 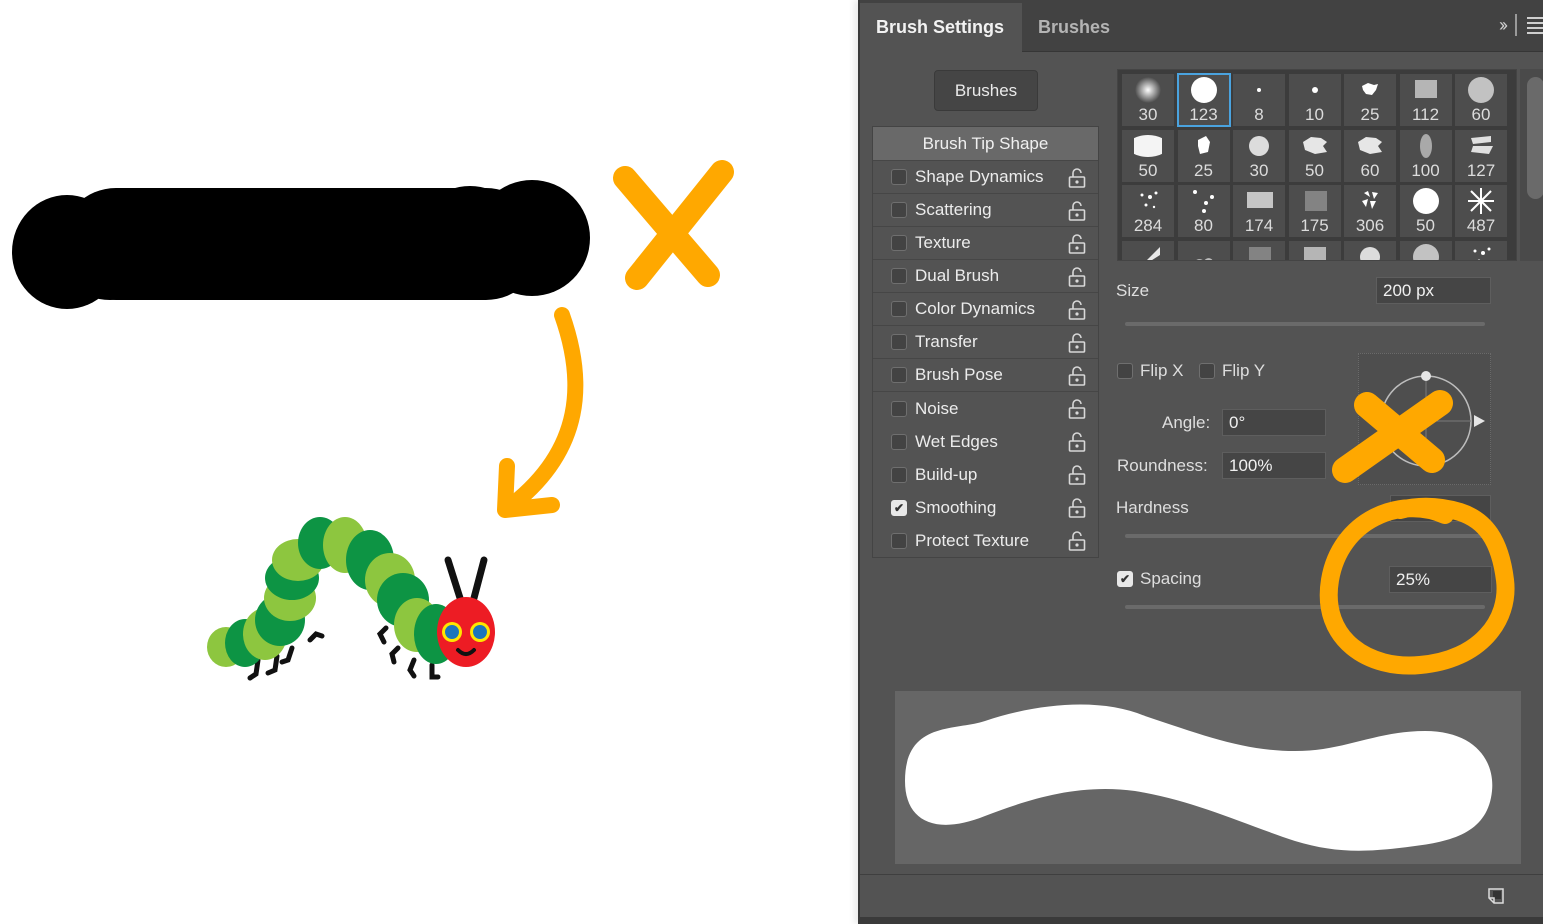 I want to click on brush-preset-grain, so click(x=1259, y=250).